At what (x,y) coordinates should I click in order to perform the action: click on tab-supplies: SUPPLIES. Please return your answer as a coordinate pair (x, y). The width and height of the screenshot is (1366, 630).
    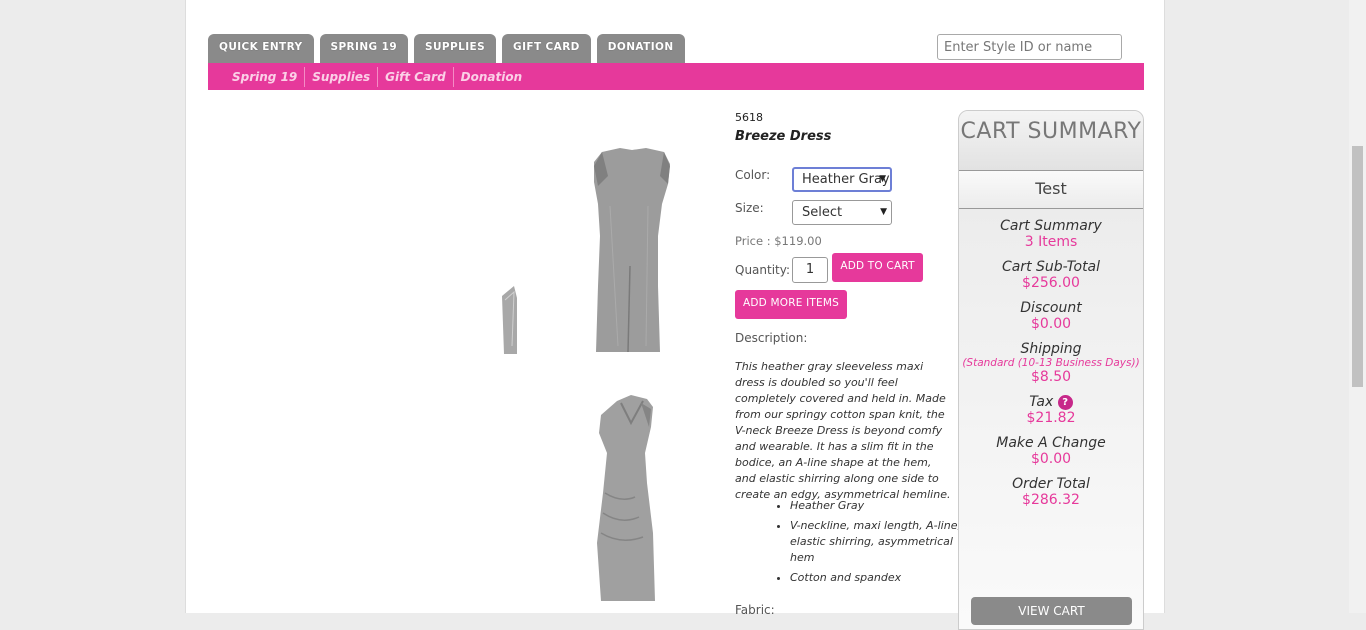
    Looking at the image, I should click on (455, 48).